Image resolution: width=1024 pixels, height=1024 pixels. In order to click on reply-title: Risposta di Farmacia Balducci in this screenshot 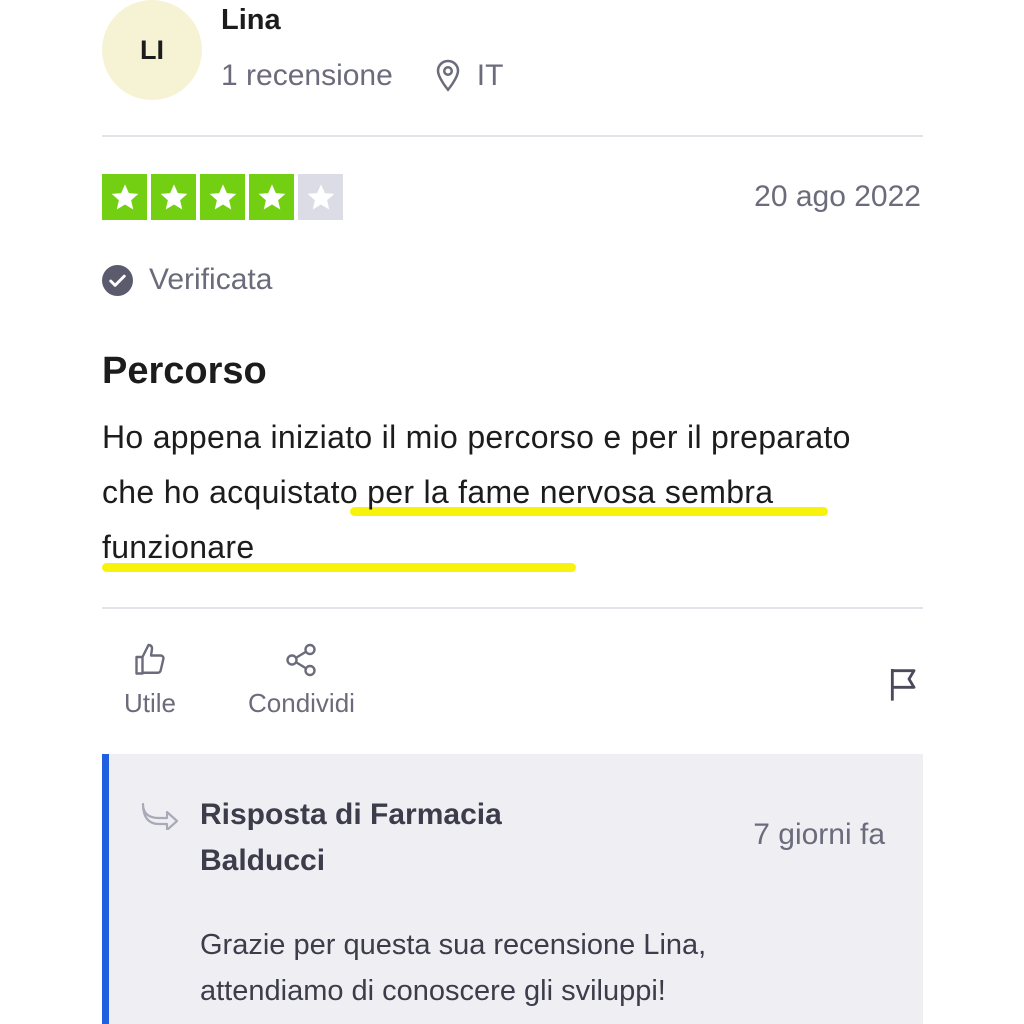, I will do `click(351, 837)`.